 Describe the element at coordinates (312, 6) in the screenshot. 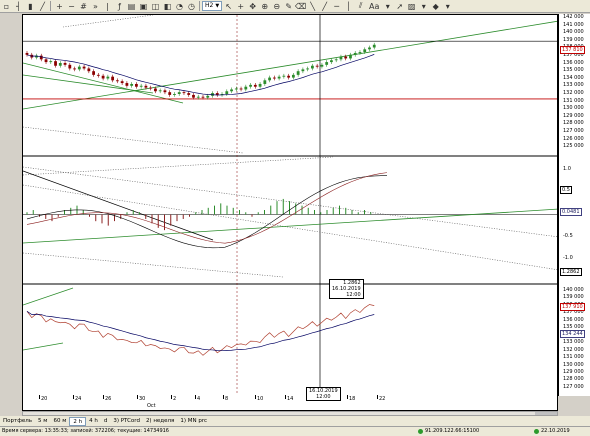

I see `trendline-icon: ╲` at that location.